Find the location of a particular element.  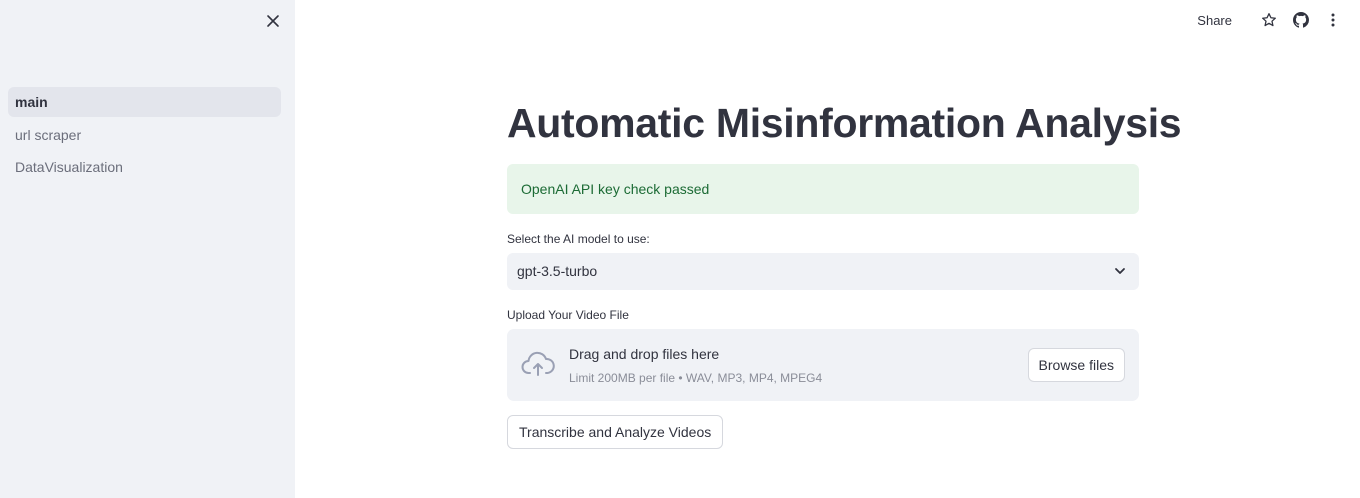

sidebar-item-url-scraper: url scraper is located at coordinates (144, 135).